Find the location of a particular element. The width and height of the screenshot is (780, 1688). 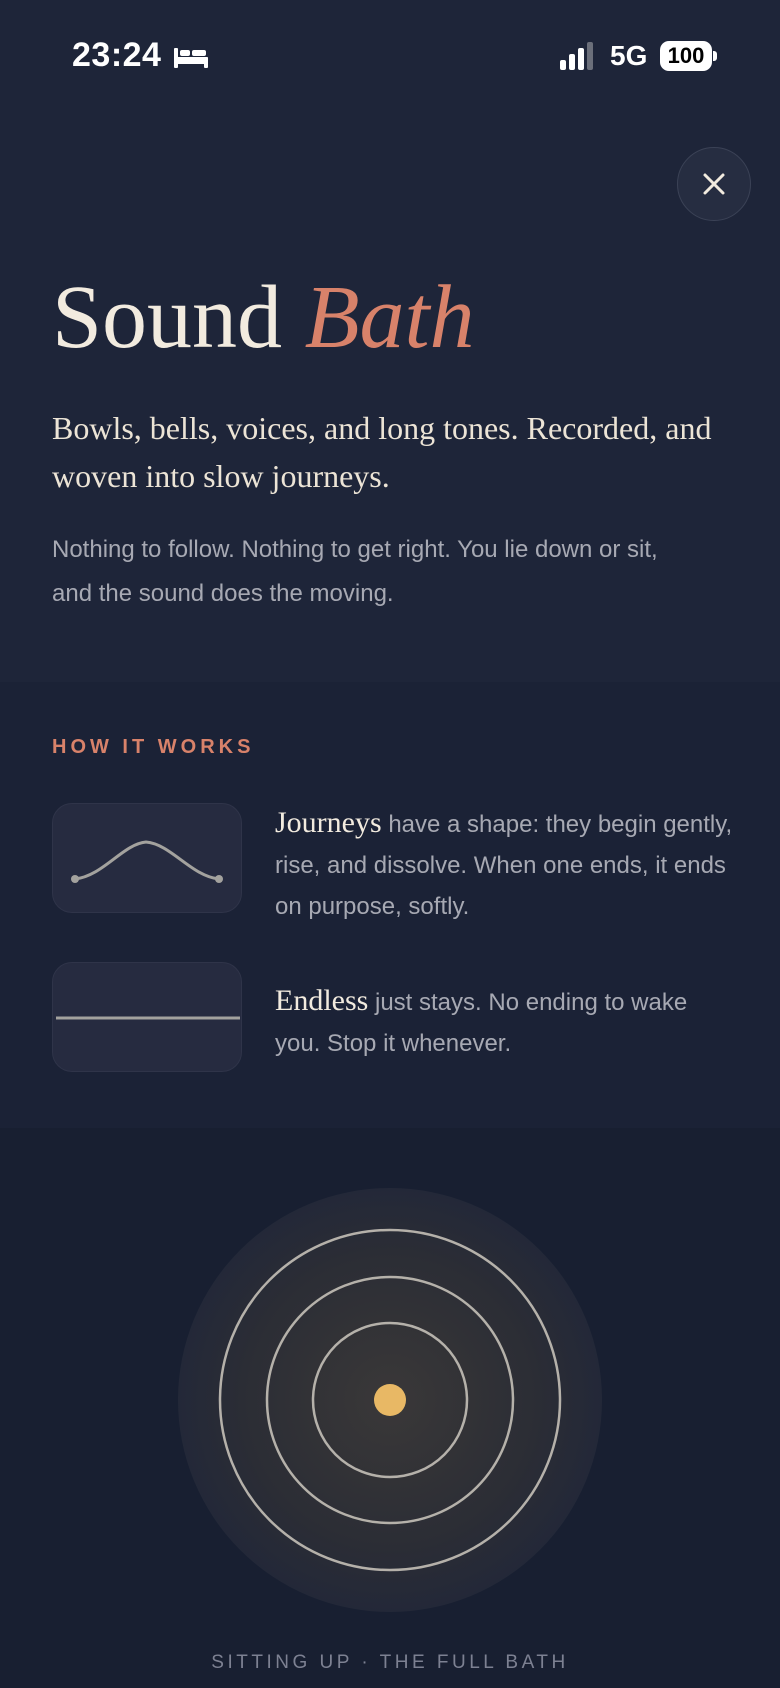

close-button is located at coordinates (714, 184).